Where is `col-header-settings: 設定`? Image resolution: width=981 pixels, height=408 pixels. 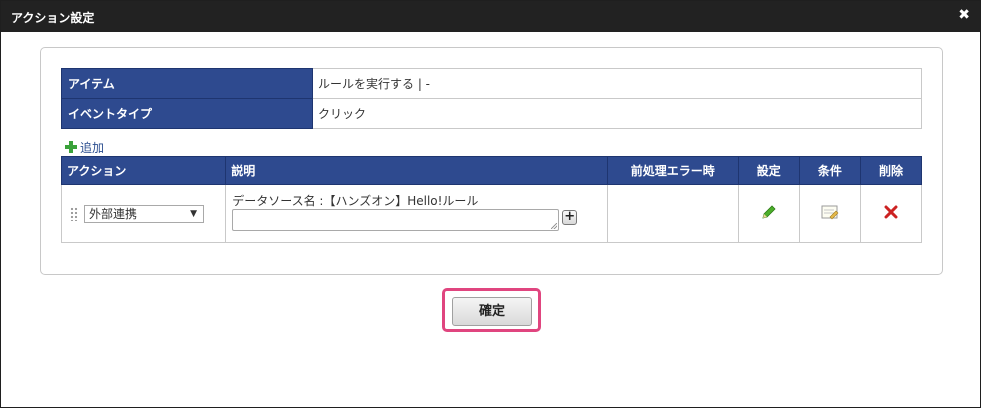 col-header-settings: 設定 is located at coordinates (768, 170).